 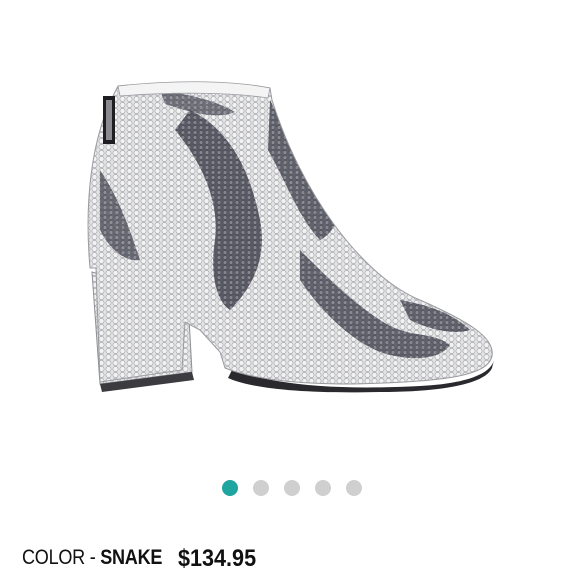 I want to click on color-label: COLOR - SNAKE, so click(x=92, y=558).